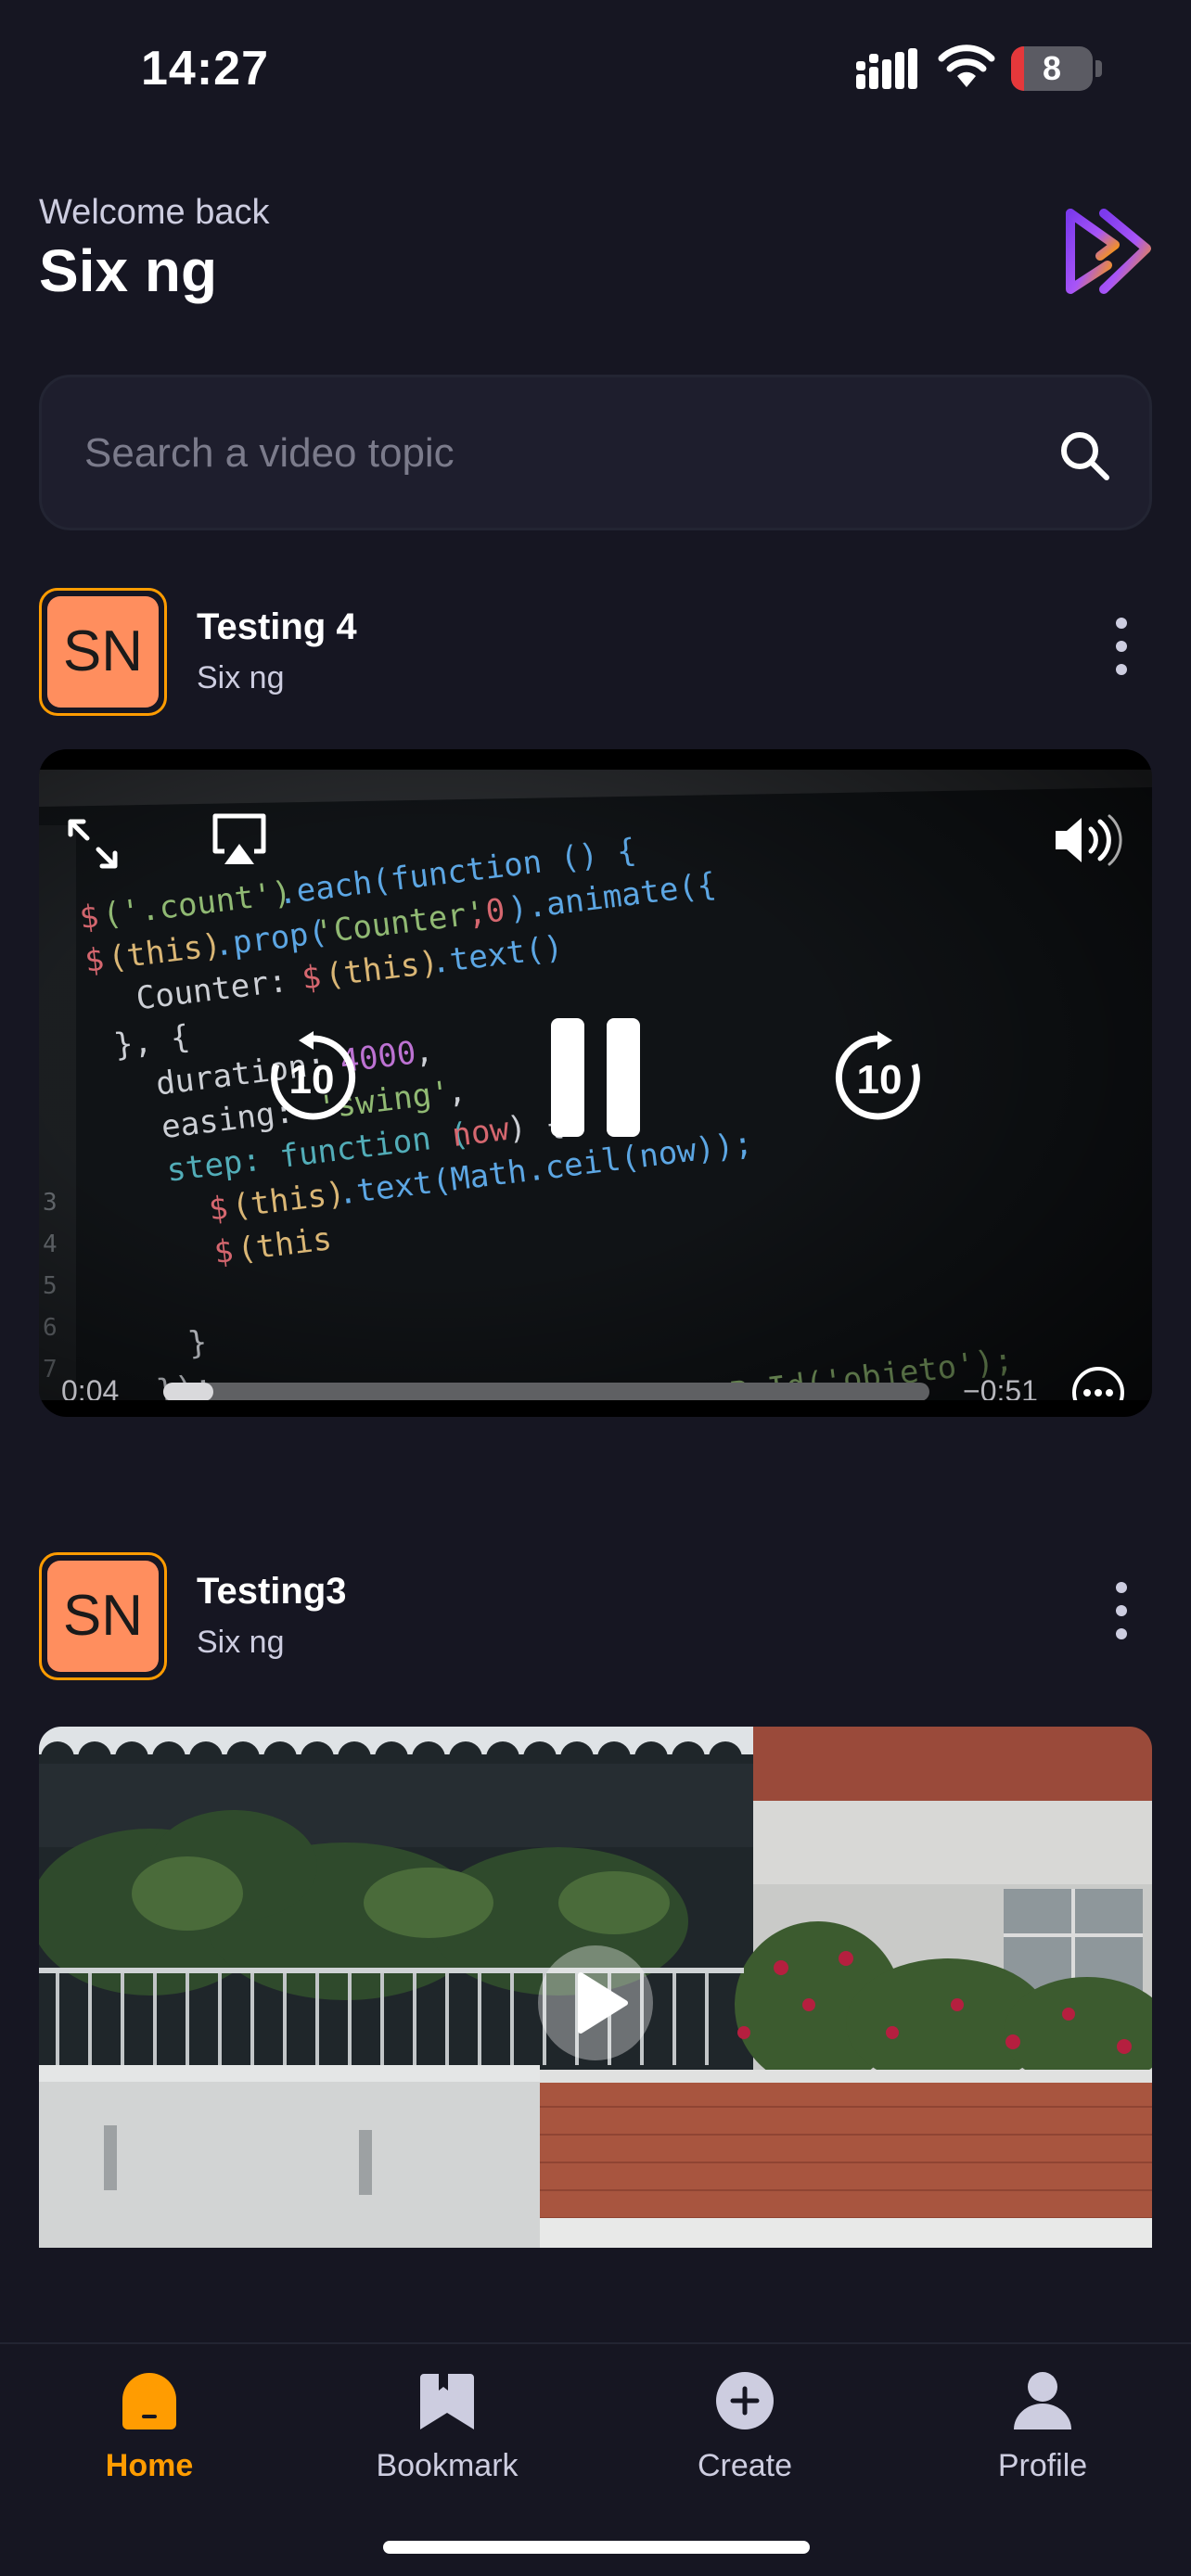 The height and width of the screenshot is (2576, 1191). Describe the element at coordinates (595, 653) in the screenshot. I see `post-header: SN Testing 4 Six ng` at that location.